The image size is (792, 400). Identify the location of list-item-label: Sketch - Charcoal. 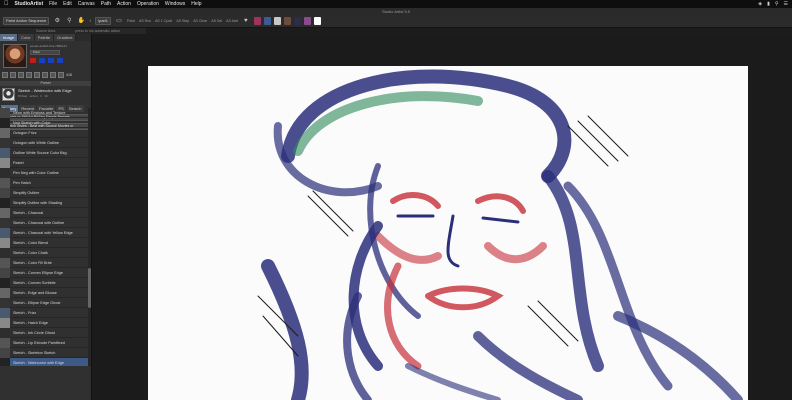
(28, 212).